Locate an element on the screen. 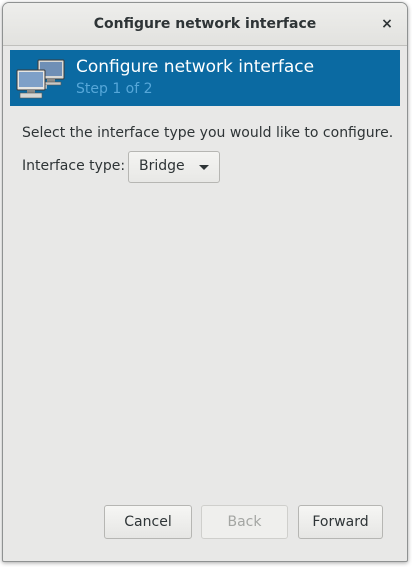 This screenshot has height=567, width=412. interface-type-label: Interface type: is located at coordinates (74, 166).